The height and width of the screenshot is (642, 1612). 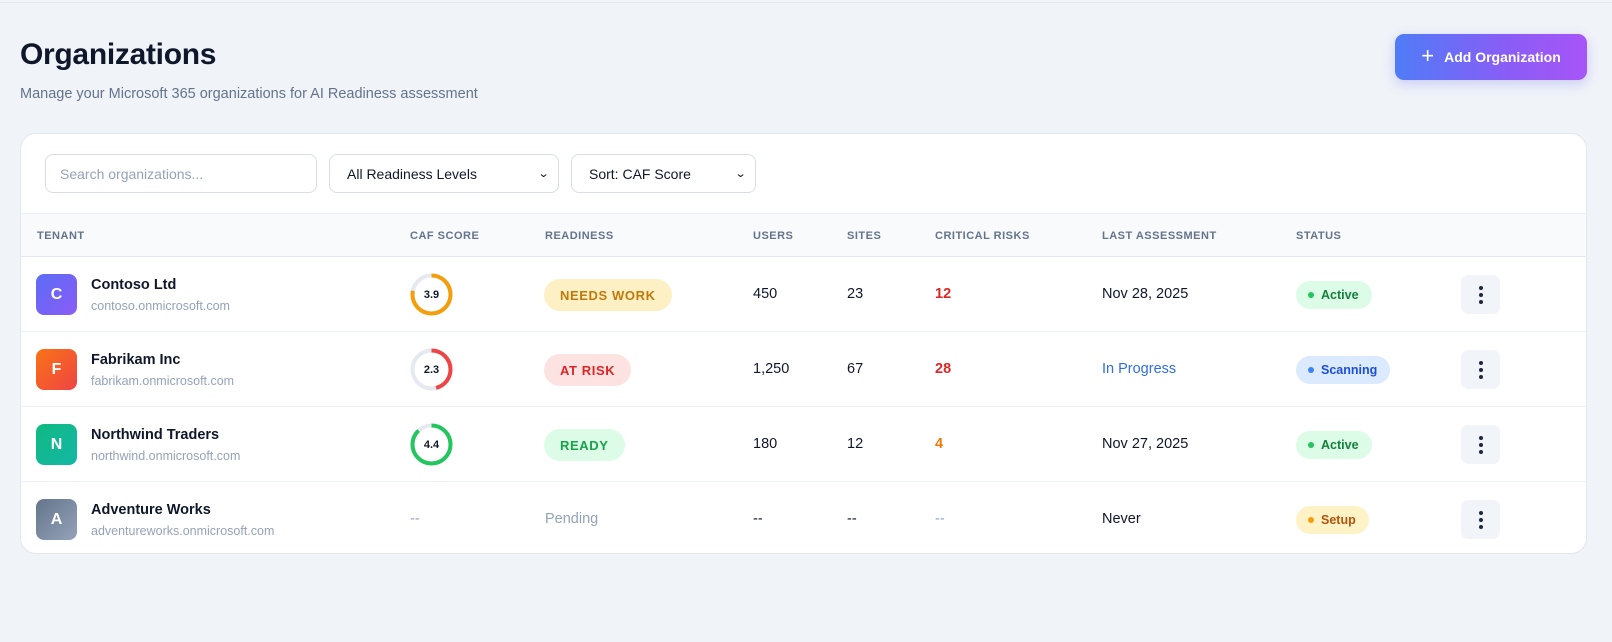 What do you see at coordinates (758, 519) in the screenshot?
I see `users-count: --` at bounding box center [758, 519].